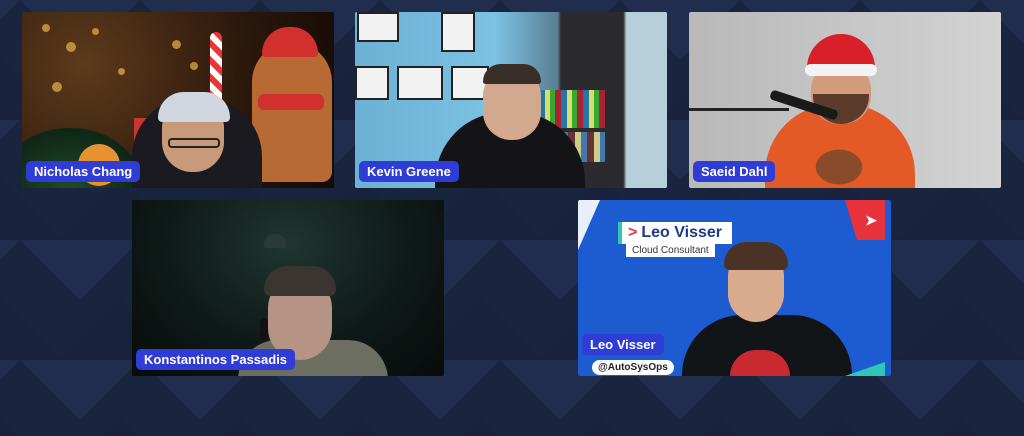  I want to click on sweater-reindeer, so click(839, 162).